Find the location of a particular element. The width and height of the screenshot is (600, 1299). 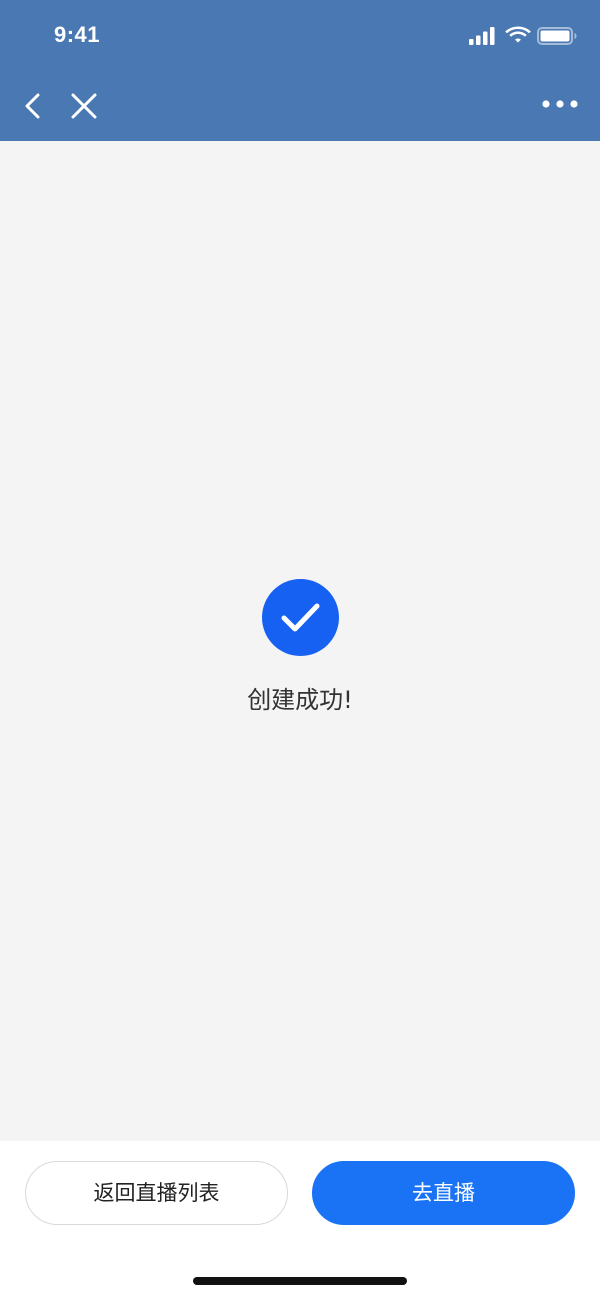

close-button is located at coordinates (84, 106).